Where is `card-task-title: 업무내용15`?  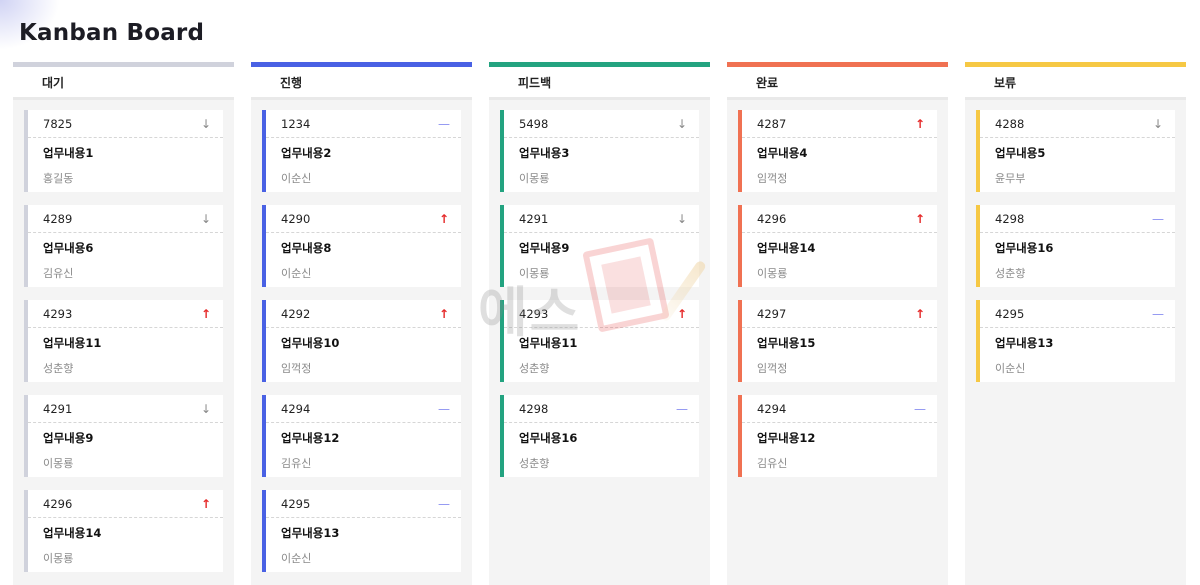
card-task-title: 업무내용15 is located at coordinates (786, 343).